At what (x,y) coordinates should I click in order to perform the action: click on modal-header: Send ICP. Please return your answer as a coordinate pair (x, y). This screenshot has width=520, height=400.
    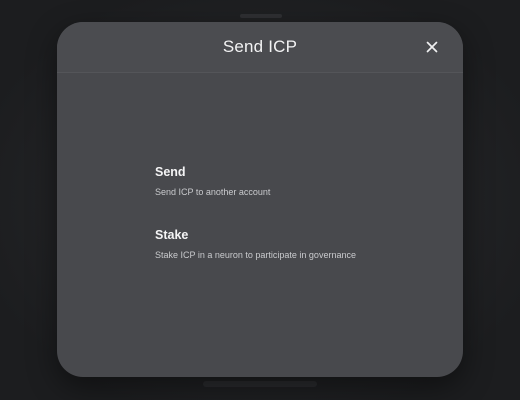
    Looking at the image, I should click on (260, 47).